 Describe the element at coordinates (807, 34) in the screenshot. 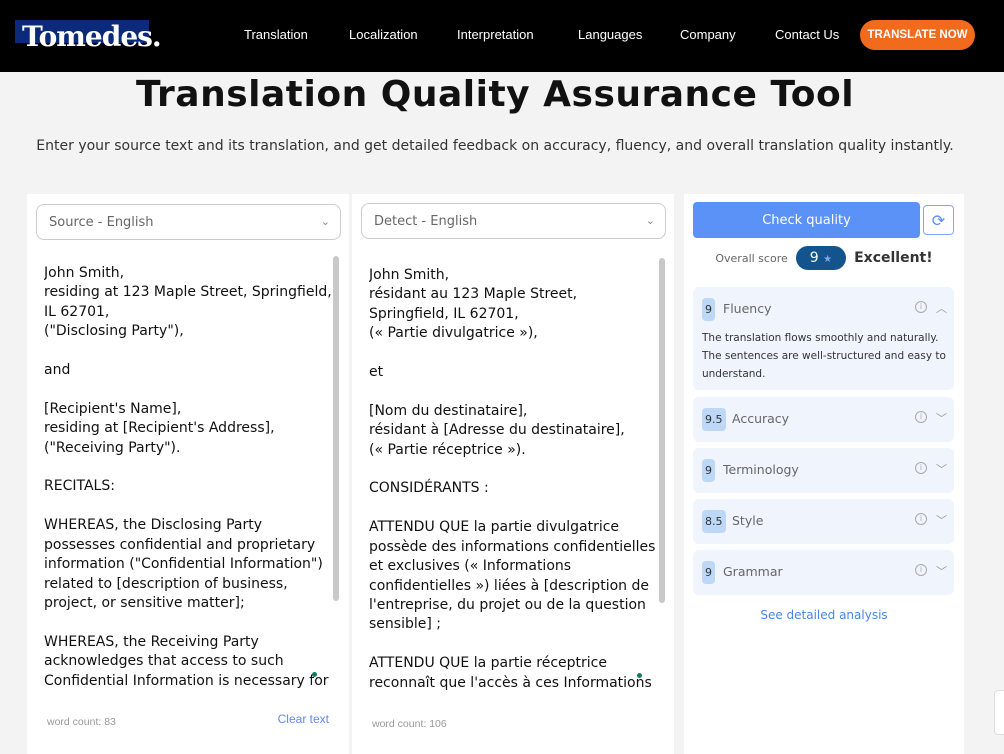

I see `nav-contact: Contact Us` at that location.